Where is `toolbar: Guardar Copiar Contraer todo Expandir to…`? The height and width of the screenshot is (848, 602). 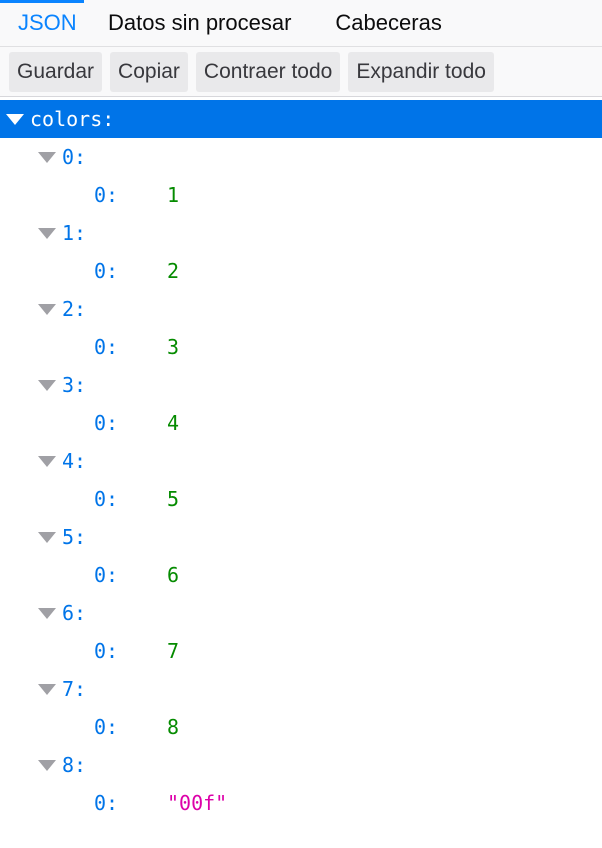
toolbar: Guardar Copiar Contraer todo Expandir to… is located at coordinates (301, 72).